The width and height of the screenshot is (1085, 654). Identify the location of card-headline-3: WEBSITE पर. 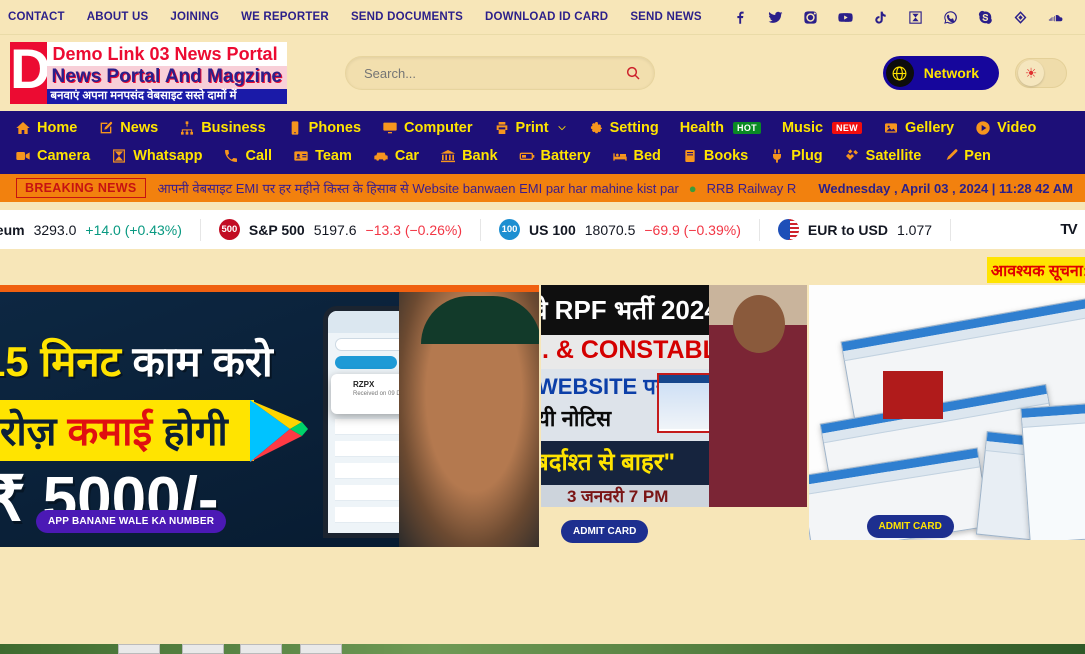
(603, 386).